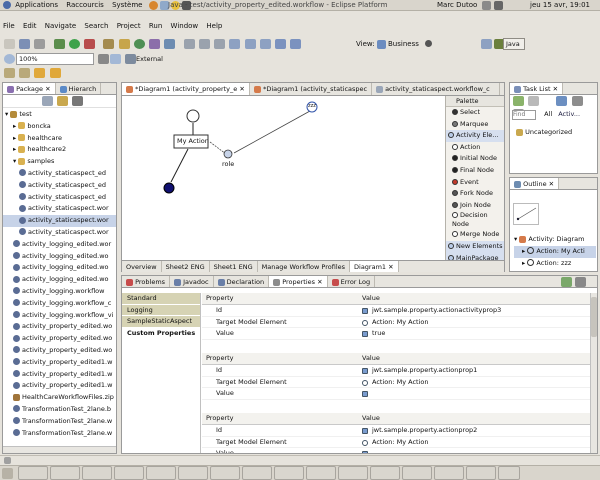 The height and width of the screenshot is (480, 600). What do you see at coordinates (242, 281) in the screenshot?
I see `tab-declaration: Declaration` at bounding box center [242, 281].